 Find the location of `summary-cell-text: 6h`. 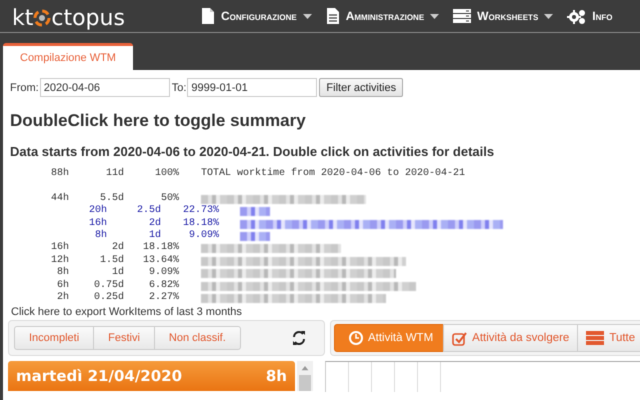

summary-cell-text: 6h is located at coordinates (62, 286).